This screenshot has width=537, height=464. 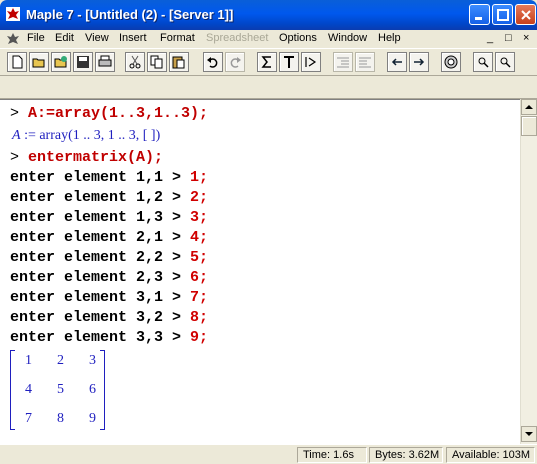 What do you see at coordinates (60, 418) in the screenshot?
I see `matrix-cell: 8` at bounding box center [60, 418].